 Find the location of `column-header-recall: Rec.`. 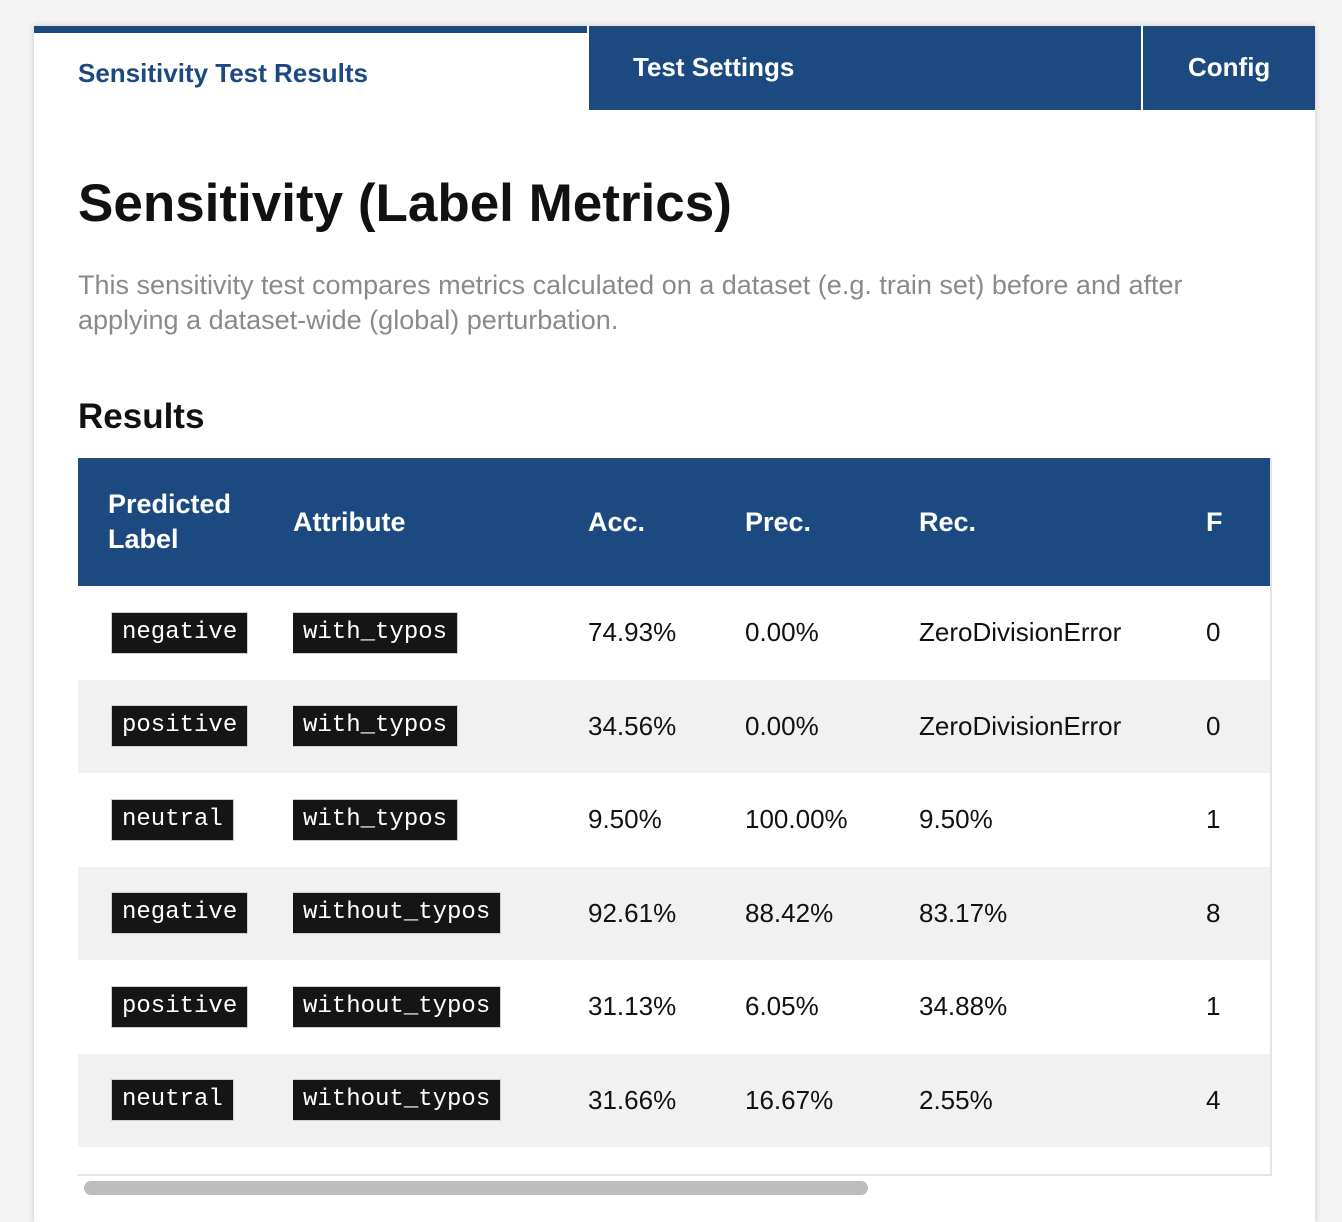

column-header-recall: Rec. is located at coordinates (948, 521).